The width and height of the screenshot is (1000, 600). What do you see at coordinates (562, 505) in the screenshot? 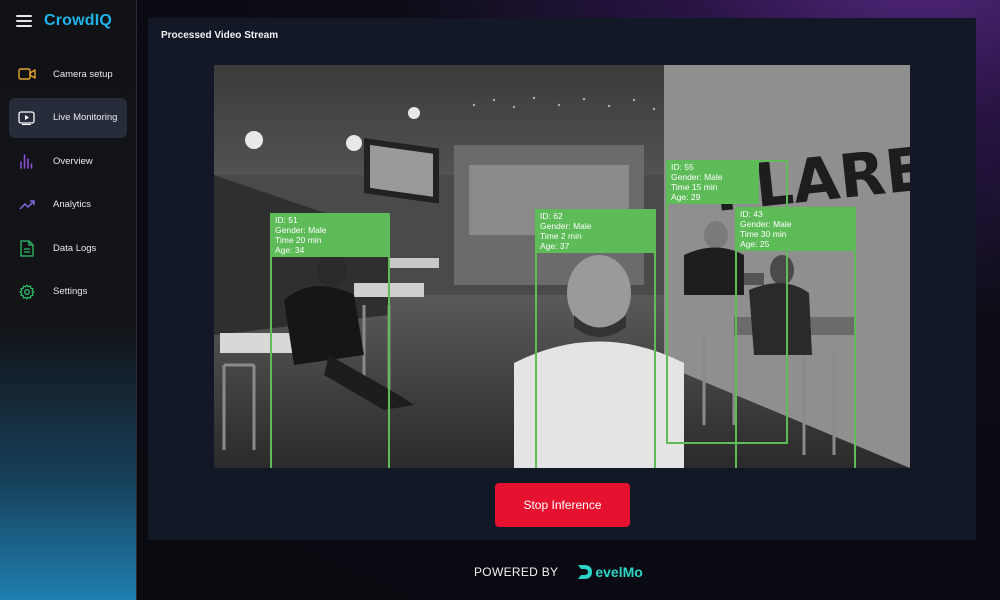
I see `stop-inference-button: Stop Inference` at bounding box center [562, 505].